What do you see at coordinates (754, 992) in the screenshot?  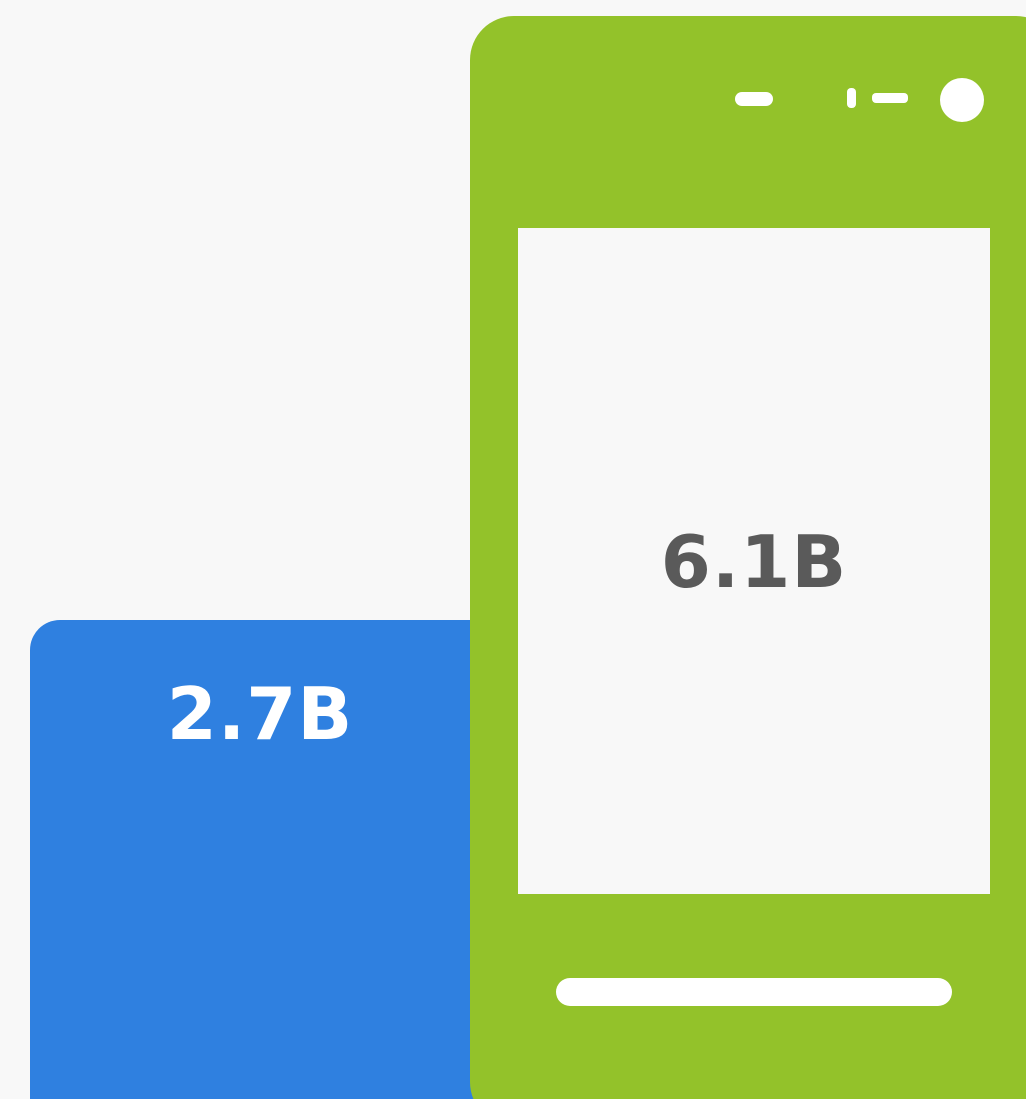 I see `phone-home-bar-icon` at bounding box center [754, 992].